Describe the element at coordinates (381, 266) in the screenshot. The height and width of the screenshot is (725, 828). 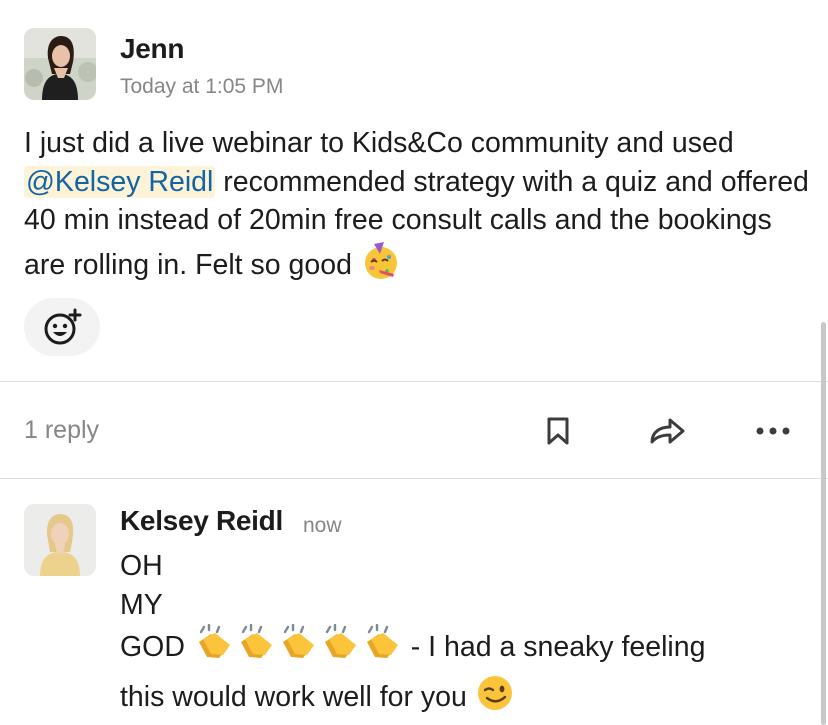
I see `partying-face-emoji` at that location.